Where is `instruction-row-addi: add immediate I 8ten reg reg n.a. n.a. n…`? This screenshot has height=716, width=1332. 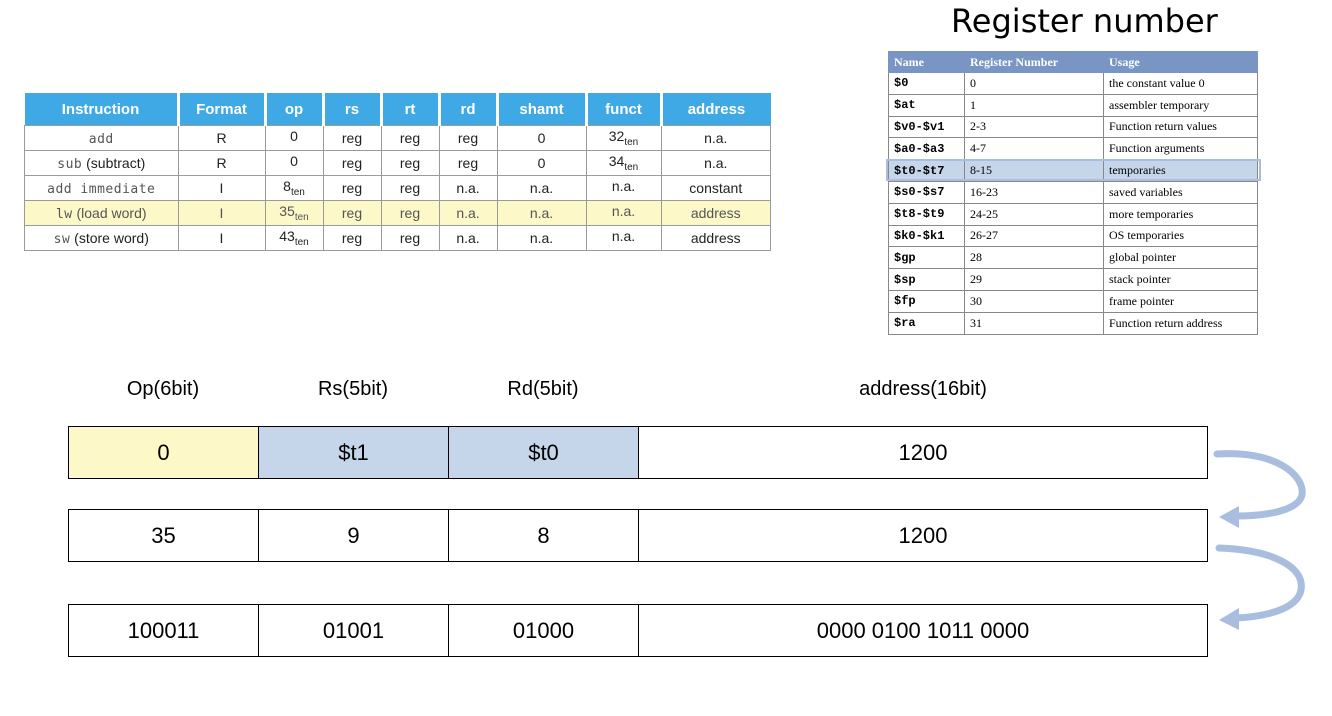
instruction-row-addi: add immediate I 8ten reg reg n.a. n.a. n… is located at coordinates (397, 188).